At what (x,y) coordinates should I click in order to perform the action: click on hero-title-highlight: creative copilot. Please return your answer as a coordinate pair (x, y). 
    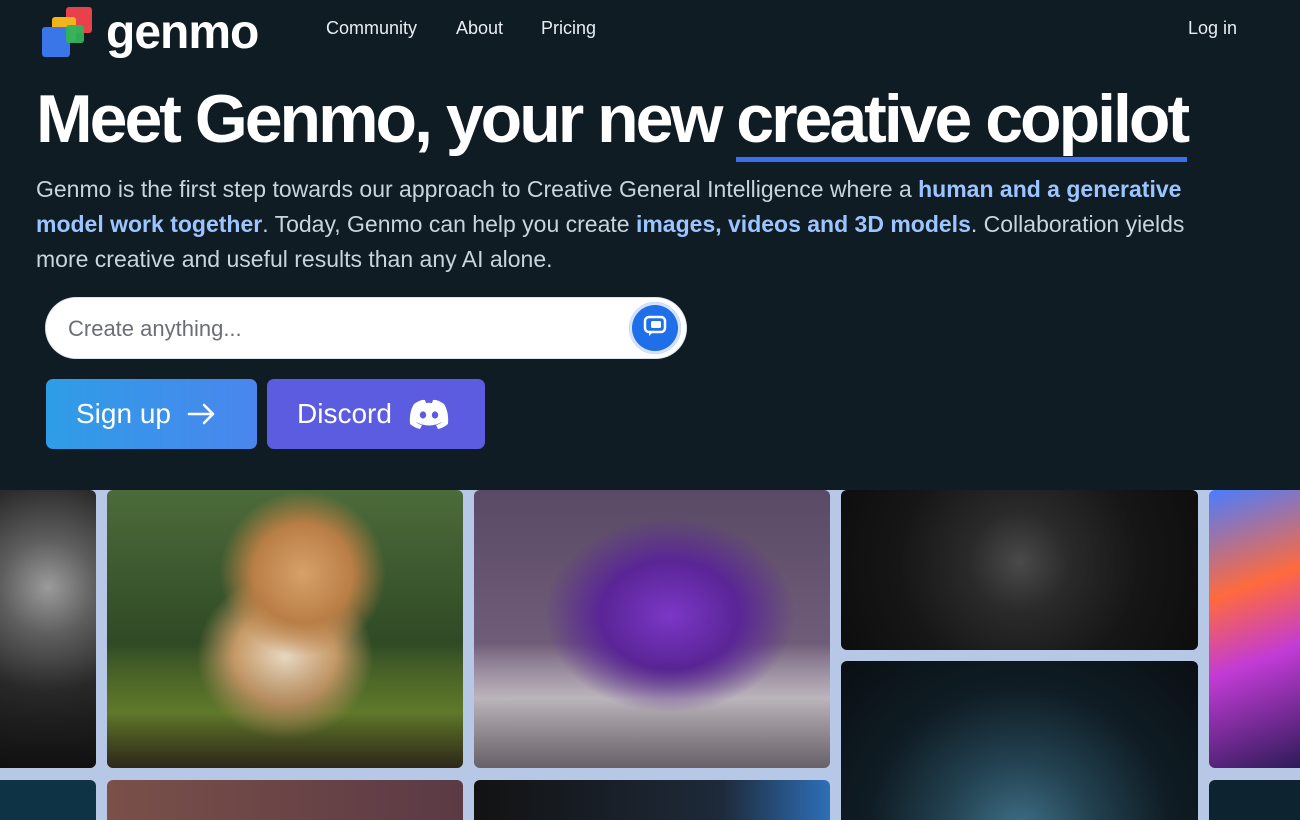
    Looking at the image, I should click on (963, 121).